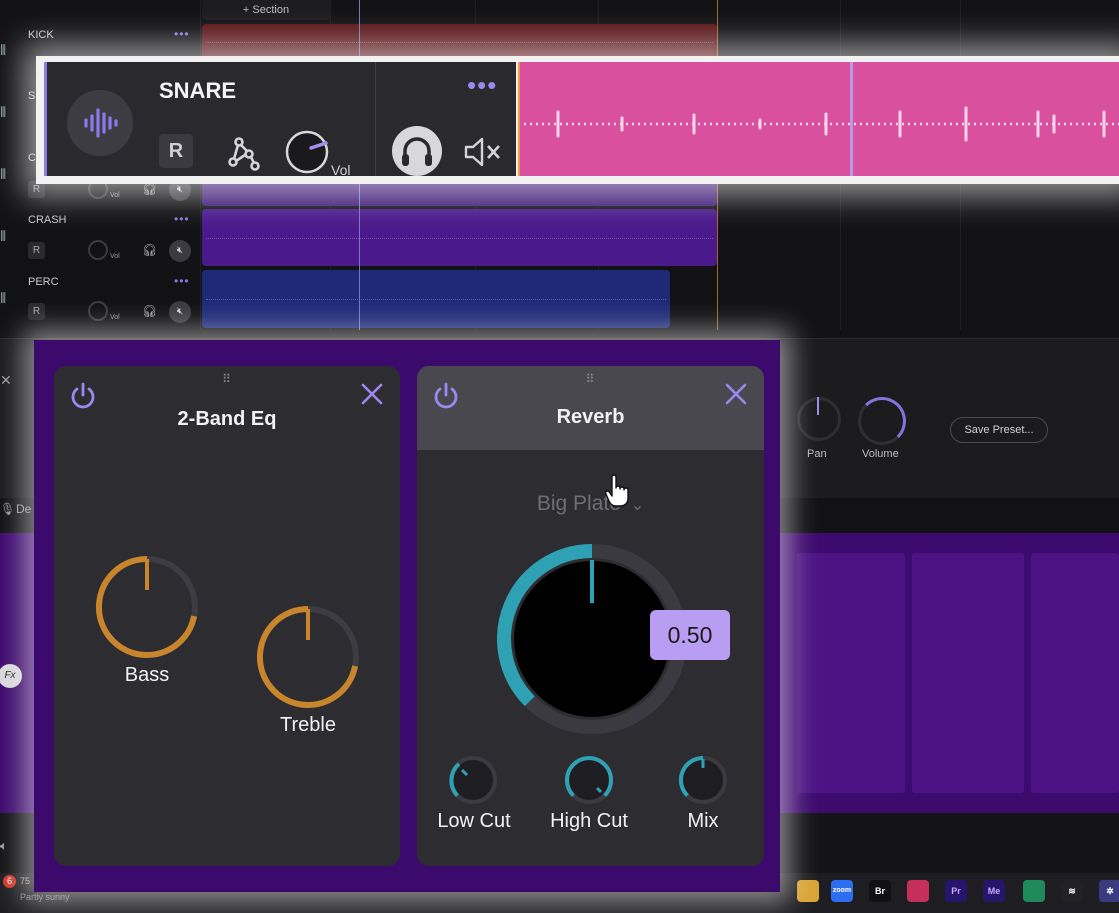 The height and width of the screenshot is (913, 1119). Describe the element at coordinates (4, 846) in the screenshot. I see `speaker-icon: 🔈︎` at that location.